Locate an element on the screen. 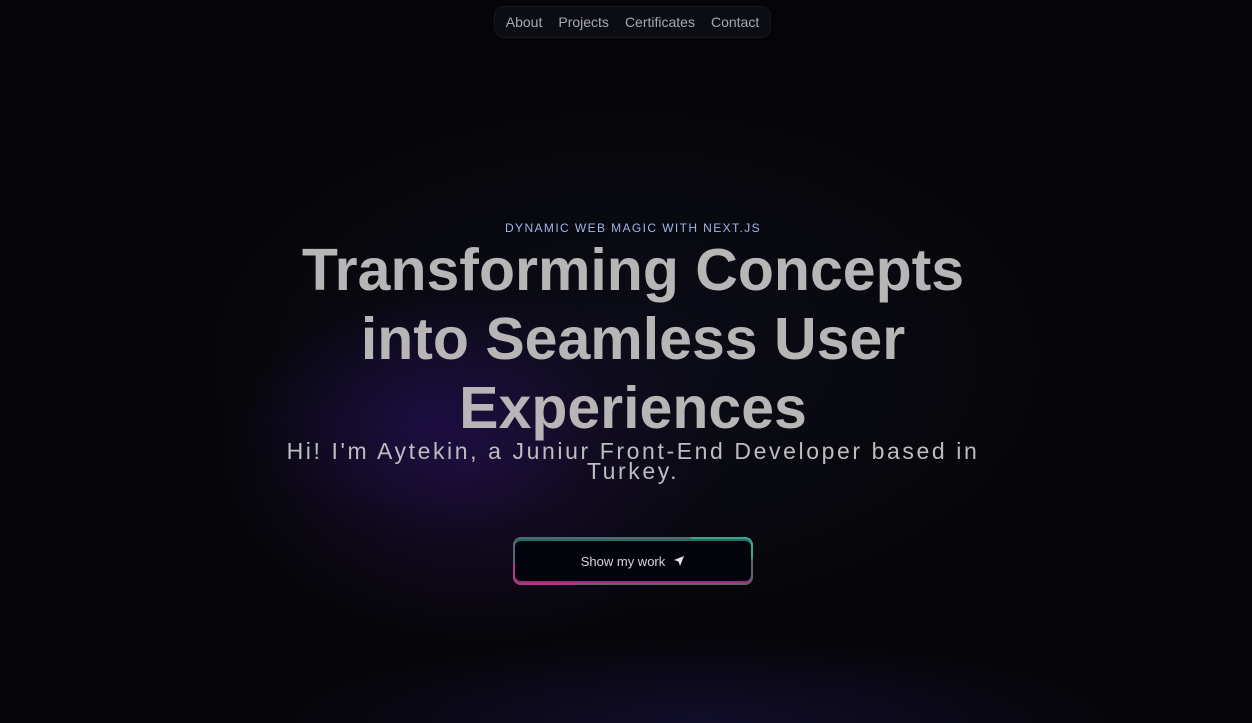 The image size is (1252, 723). send-icon is located at coordinates (679, 561).